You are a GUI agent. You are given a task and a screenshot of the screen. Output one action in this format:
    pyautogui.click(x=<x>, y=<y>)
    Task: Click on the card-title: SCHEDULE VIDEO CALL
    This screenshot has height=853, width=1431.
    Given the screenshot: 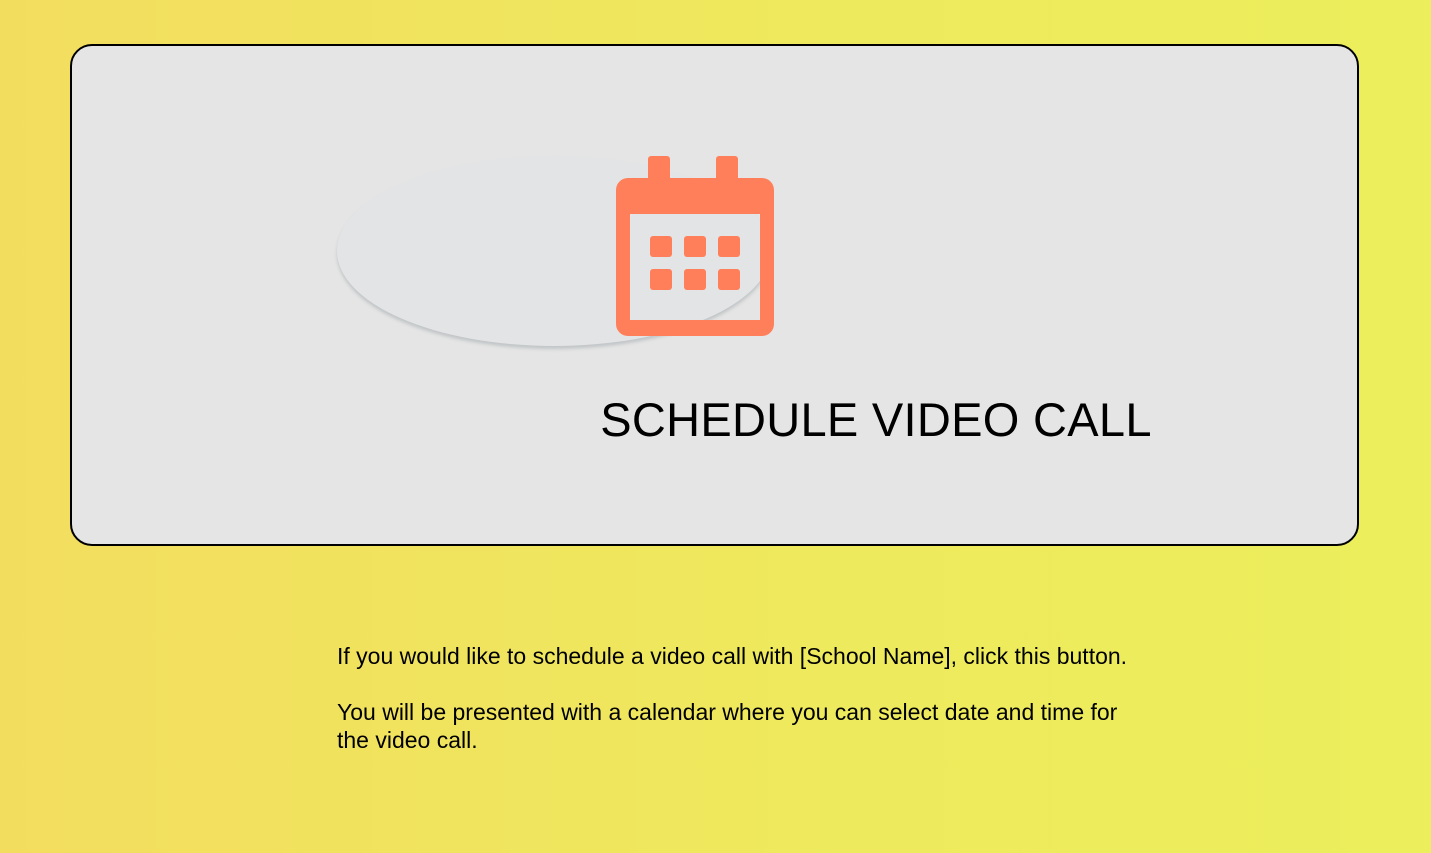 What is the action you would take?
    pyautogui.click(x=876, y=419)
    